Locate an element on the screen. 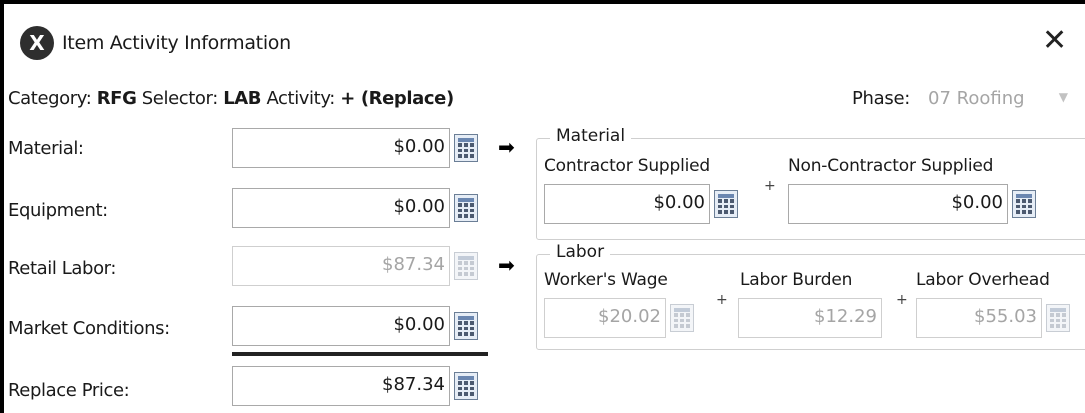 The width and height of the screenshot is (1085, 413). selector-label: Selector: is located at coordinates (179, 98).